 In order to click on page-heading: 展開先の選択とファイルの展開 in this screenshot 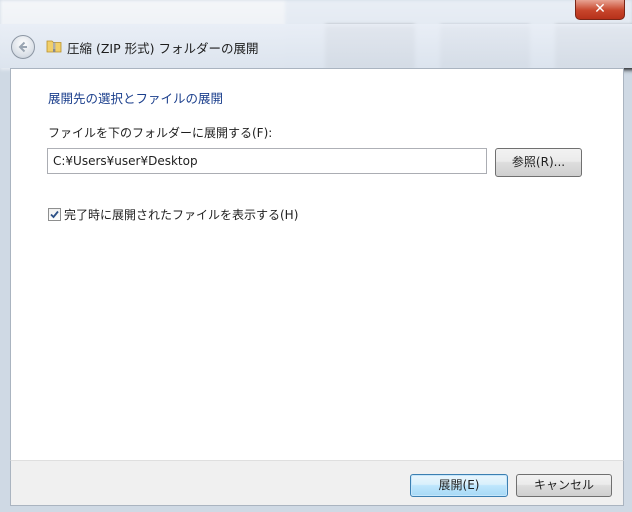, I will do `click(136, 98)`.